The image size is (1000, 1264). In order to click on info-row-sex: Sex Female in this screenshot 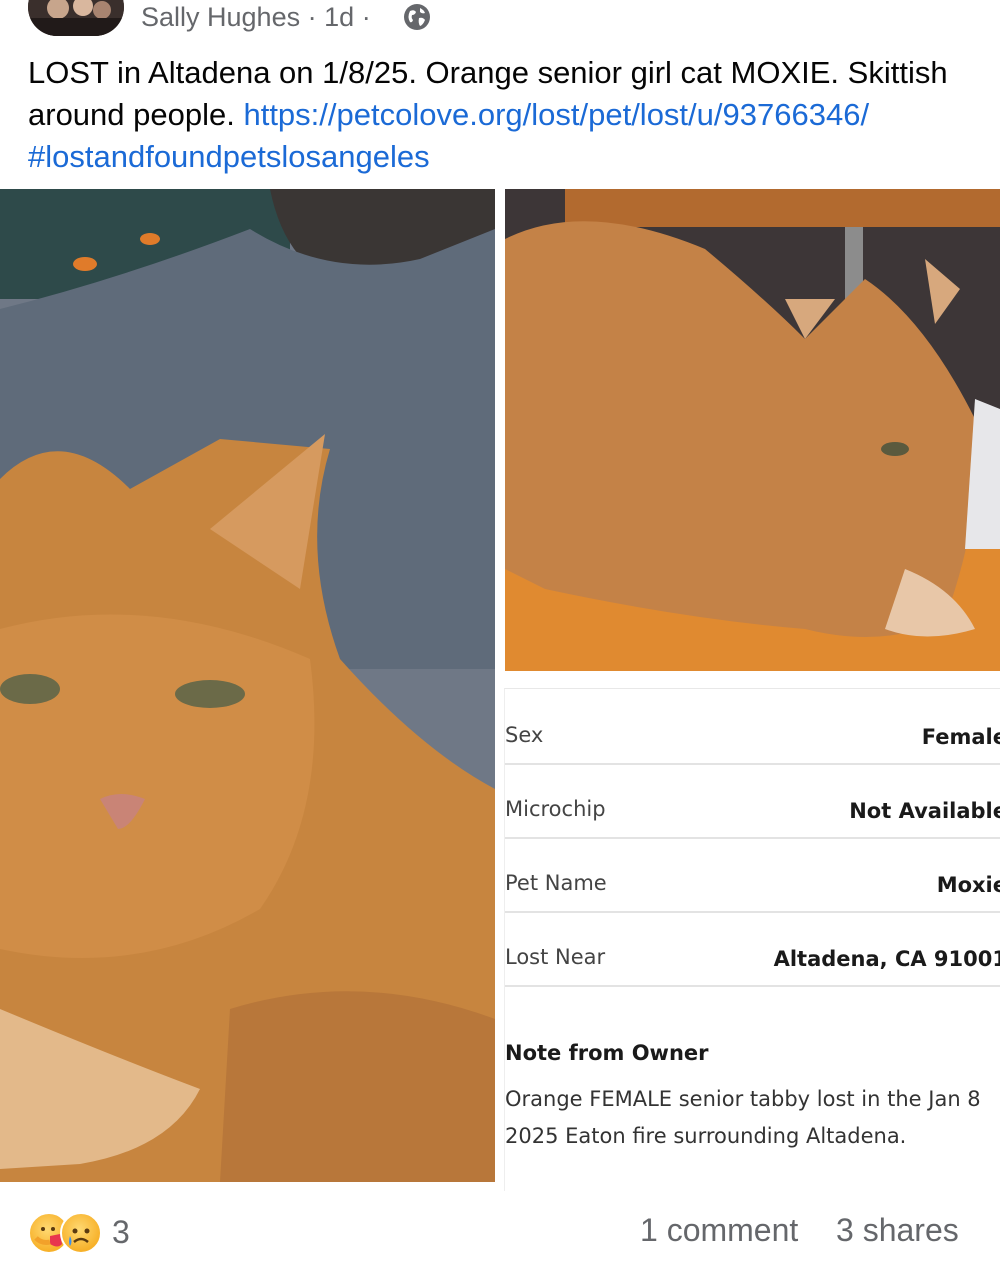, I will do `click(752, 727)`.